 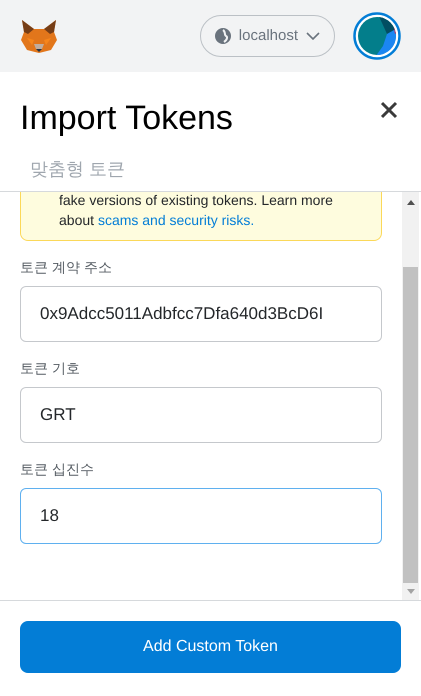 I want to click on add-custom-token-button: Add Custom Token, so click(x=210, y=647).